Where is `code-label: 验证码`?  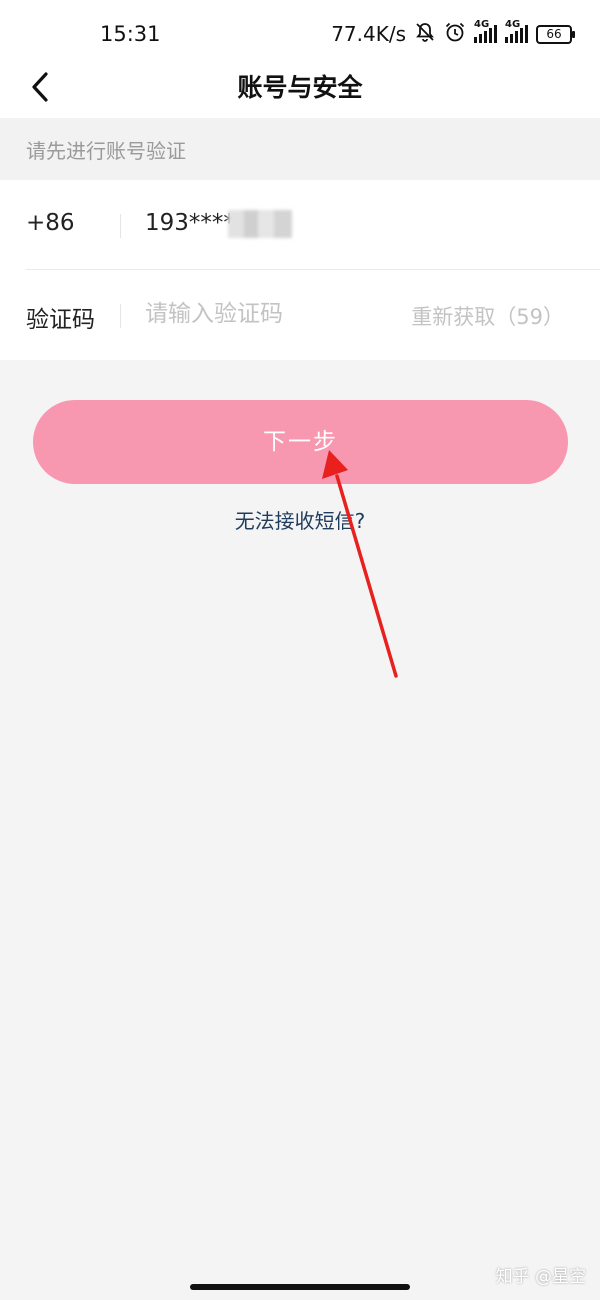
code-label: 验证码 is located at coordinates (60, 320).